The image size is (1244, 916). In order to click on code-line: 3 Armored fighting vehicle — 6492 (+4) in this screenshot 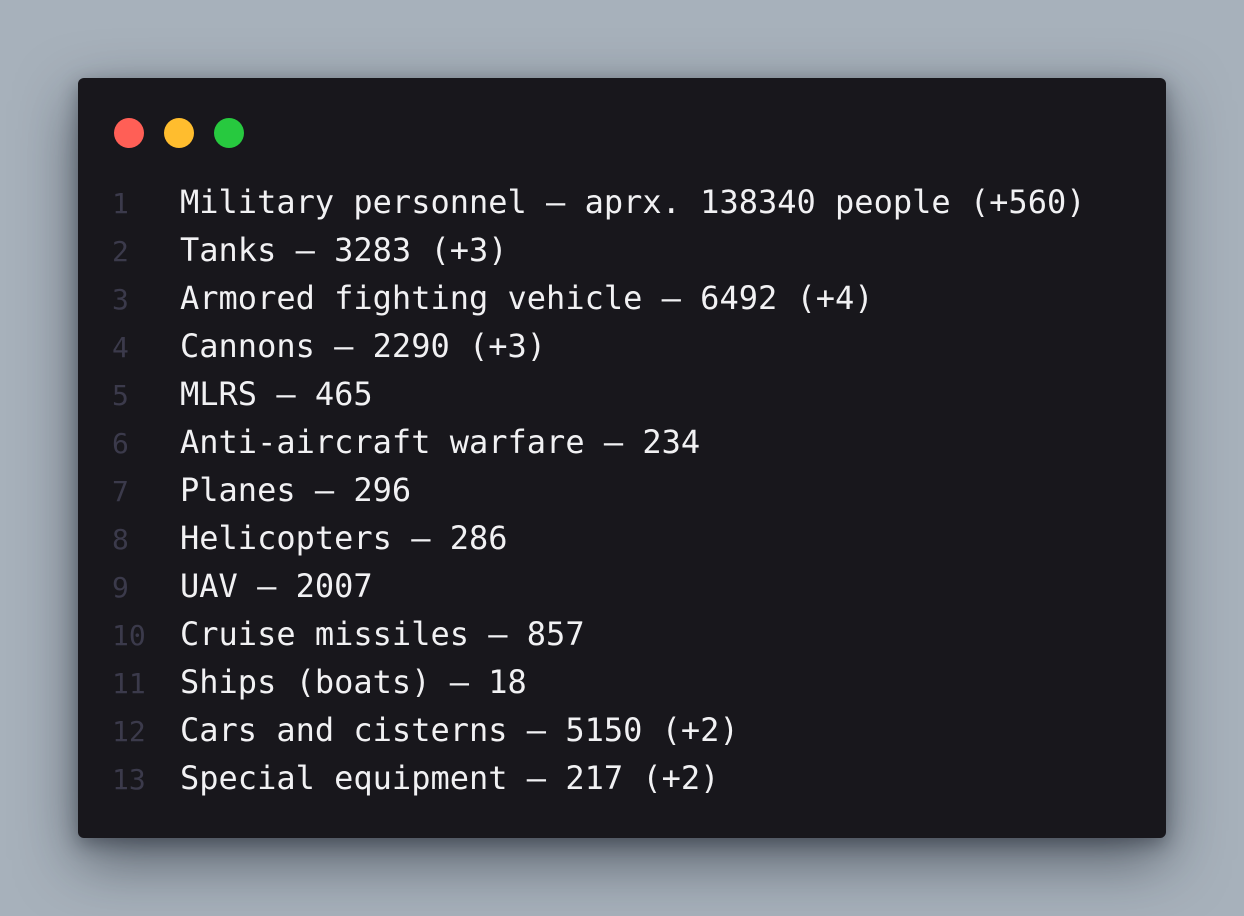, I will do `click(581, 298)`.